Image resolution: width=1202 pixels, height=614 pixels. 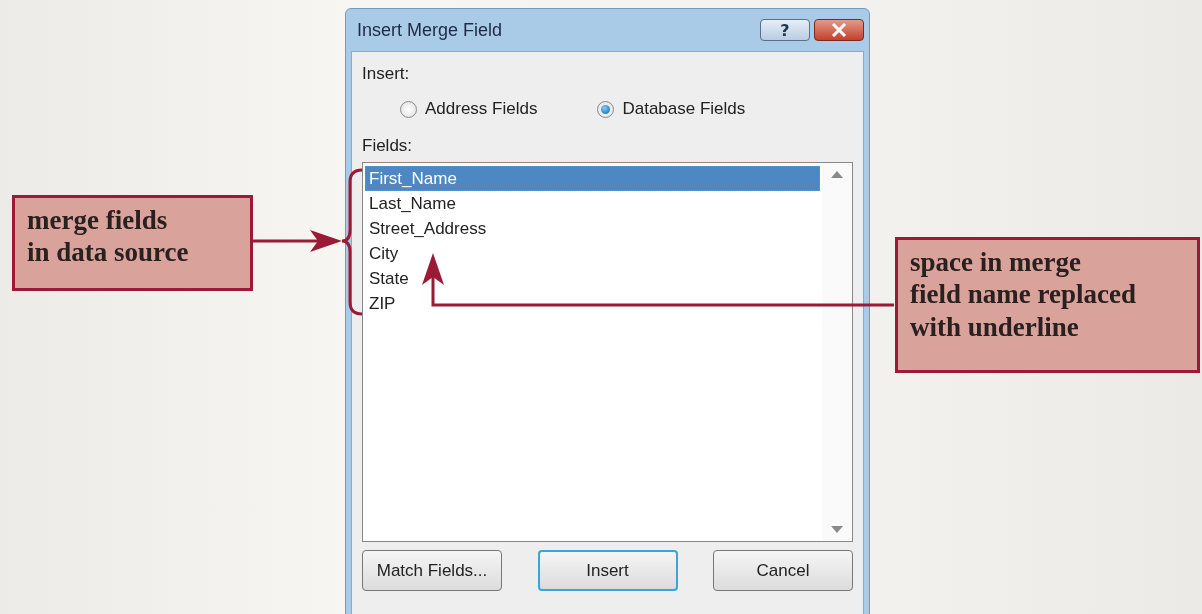 I want to click on list-item: Street_Address, so click(x=592, y=228).